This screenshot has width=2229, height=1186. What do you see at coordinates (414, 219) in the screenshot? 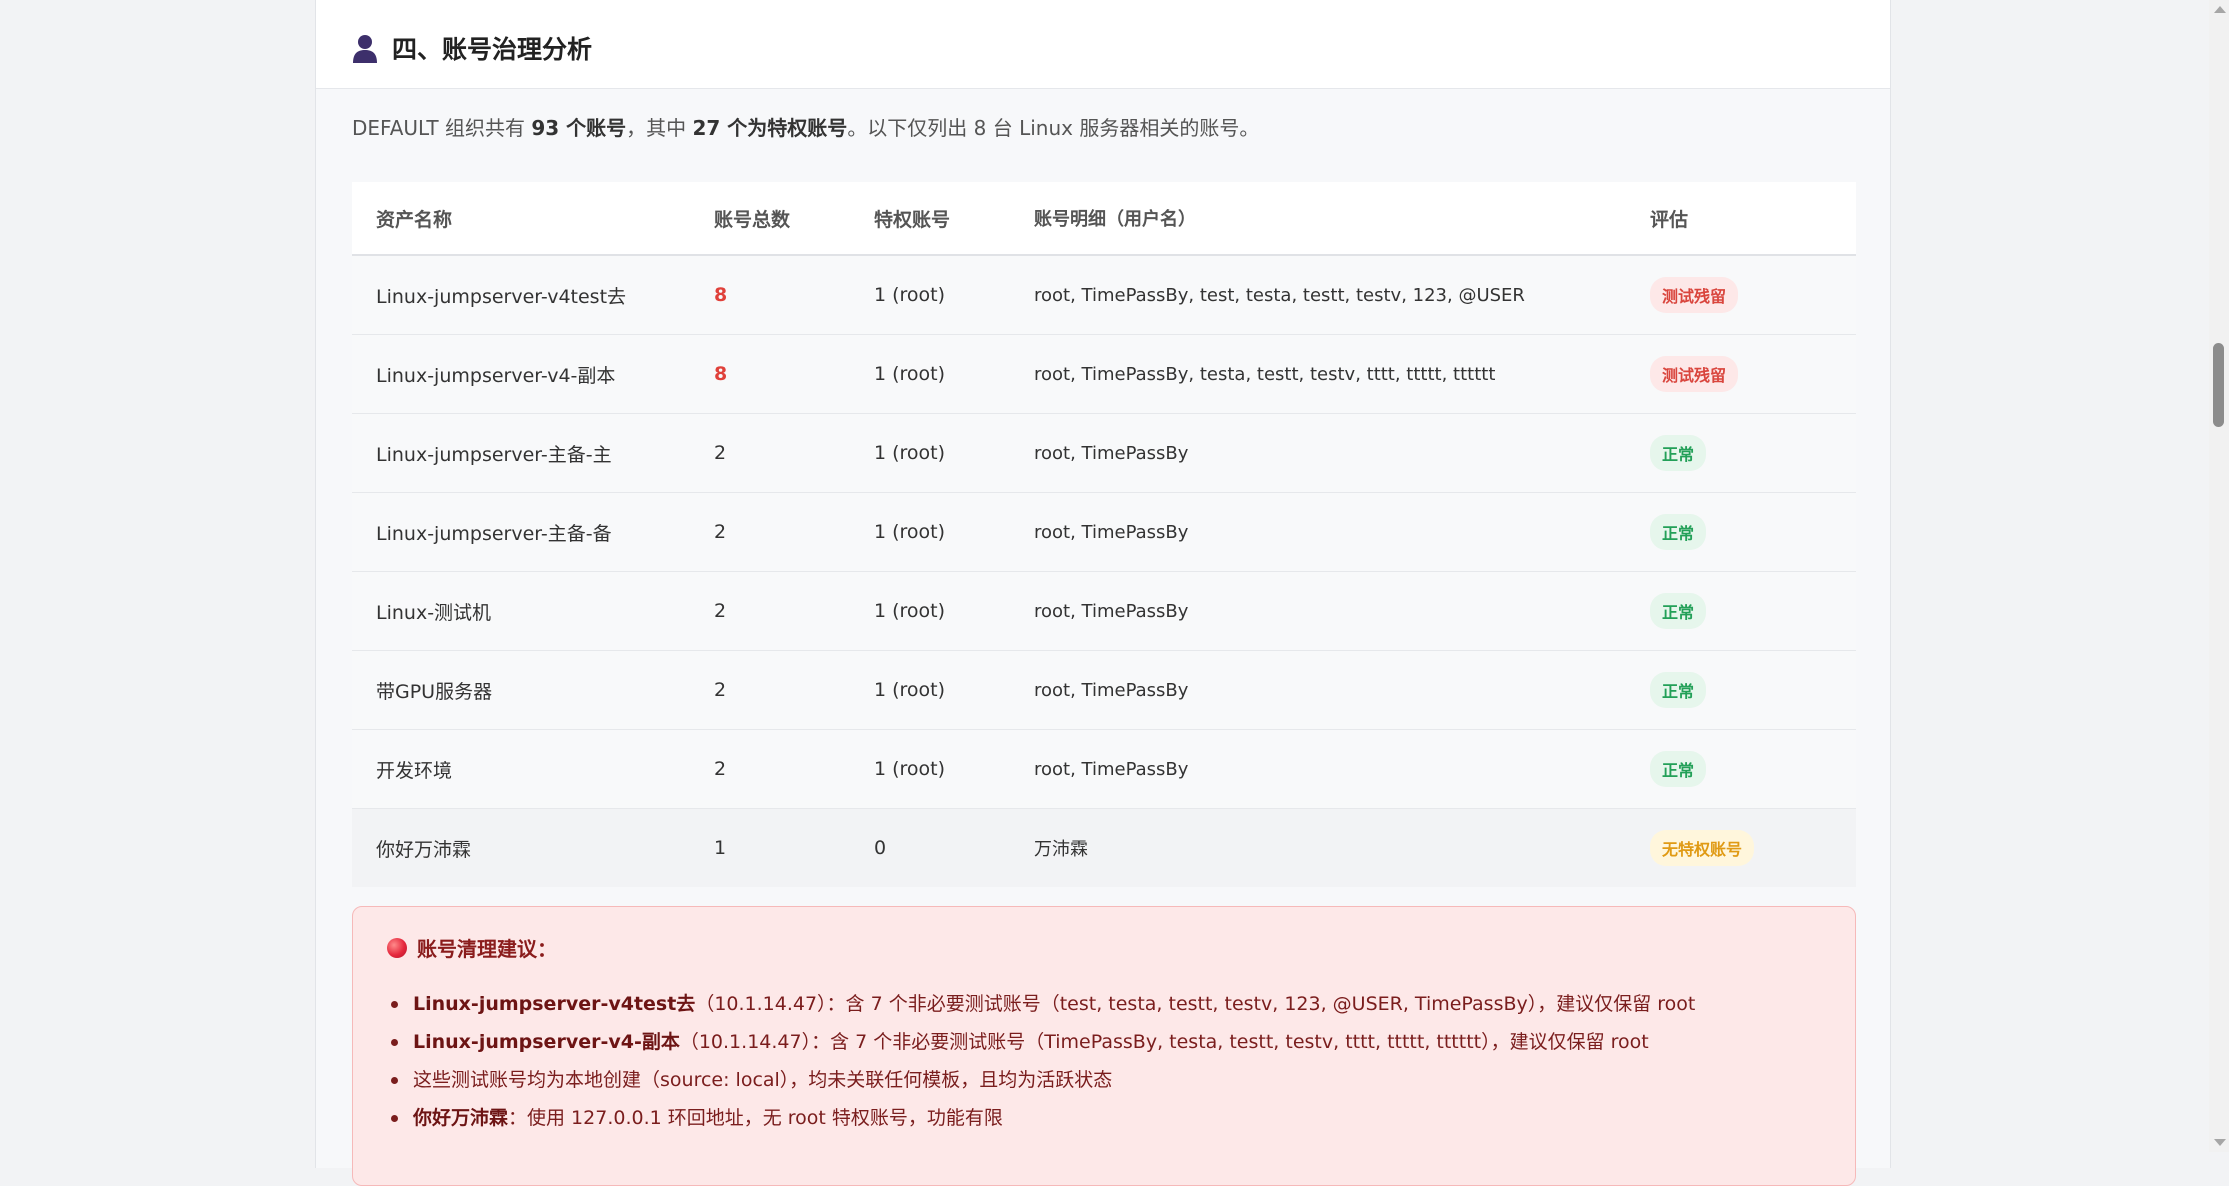
I see `header-asset-name: 资产名称` at bounding box center [414, 219].